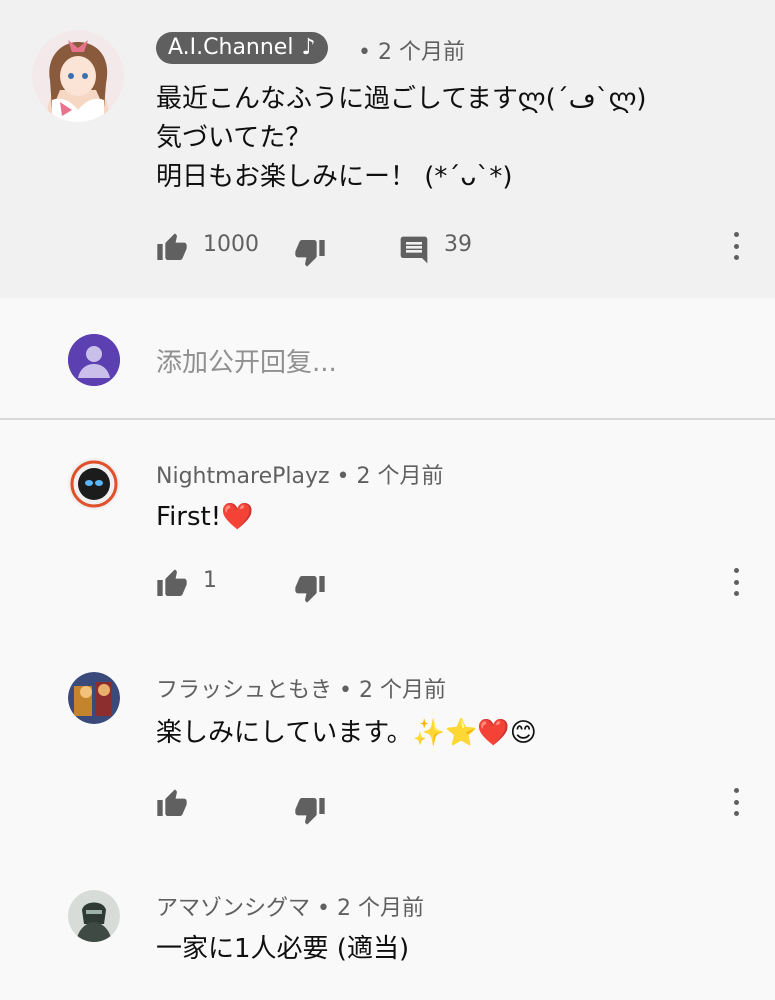 Image resolution: width=775 pixels, height=1000 pixels. I want to click on comment-line-2: 気づいてた？, so click(234, 138).